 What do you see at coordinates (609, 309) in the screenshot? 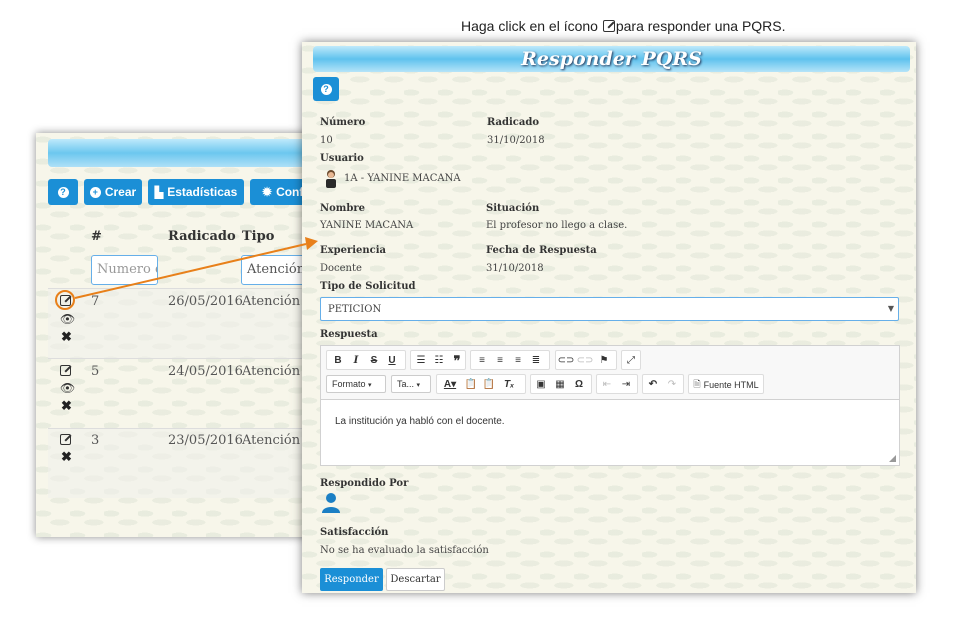
I see `tipo-solicitud-select: PETICION ▼` at bounding box center [609, 309].